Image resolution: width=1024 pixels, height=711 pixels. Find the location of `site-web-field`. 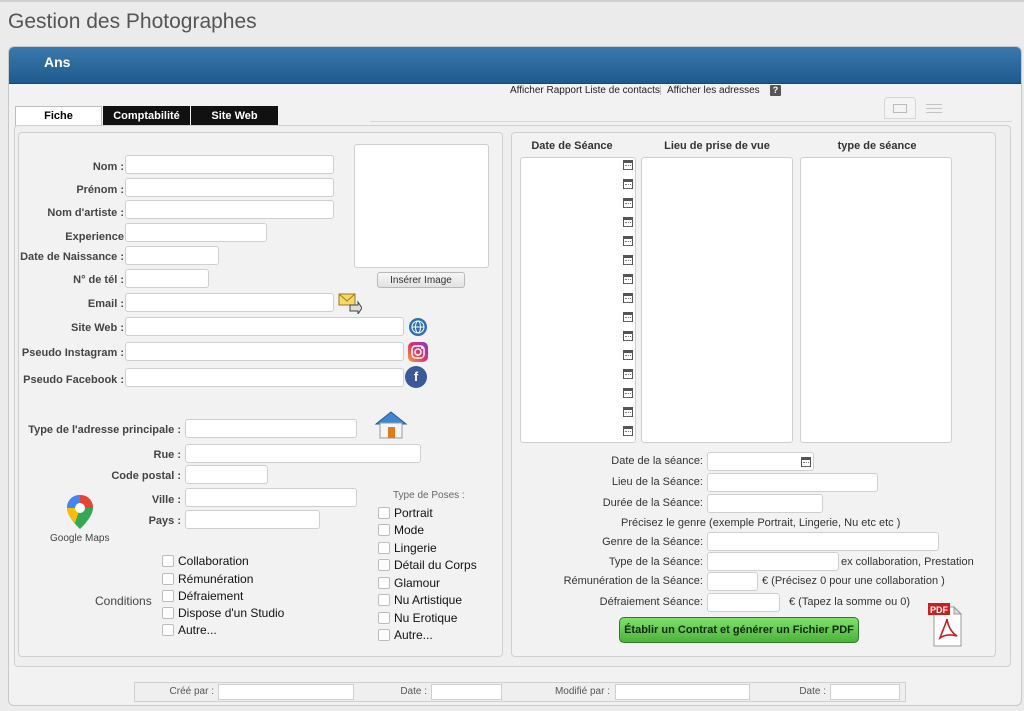

site-web-field is located at coordinates (264, 326).